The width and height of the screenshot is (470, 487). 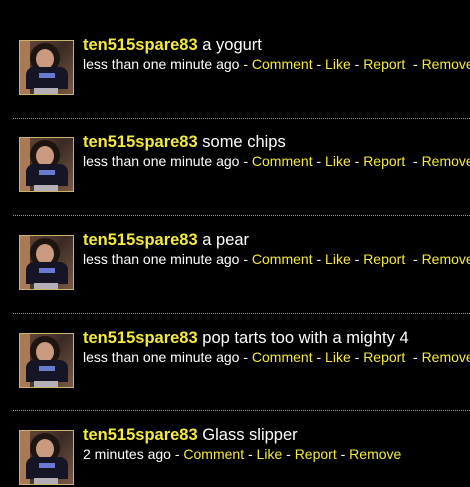 I want to click on post-headline: ten515spare83 some chips, so click(x=184, y=142).